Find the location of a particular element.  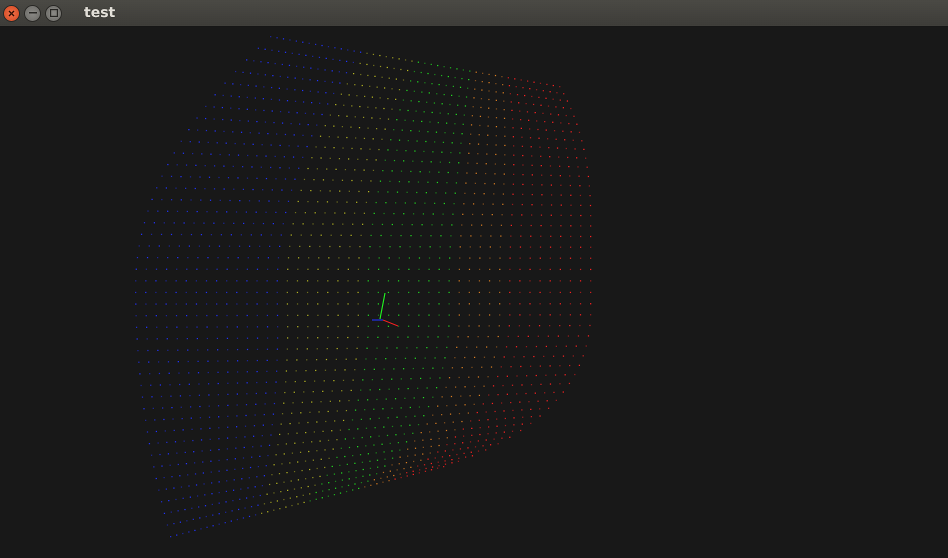

minimize-icon is located at coordinates (32, 13).